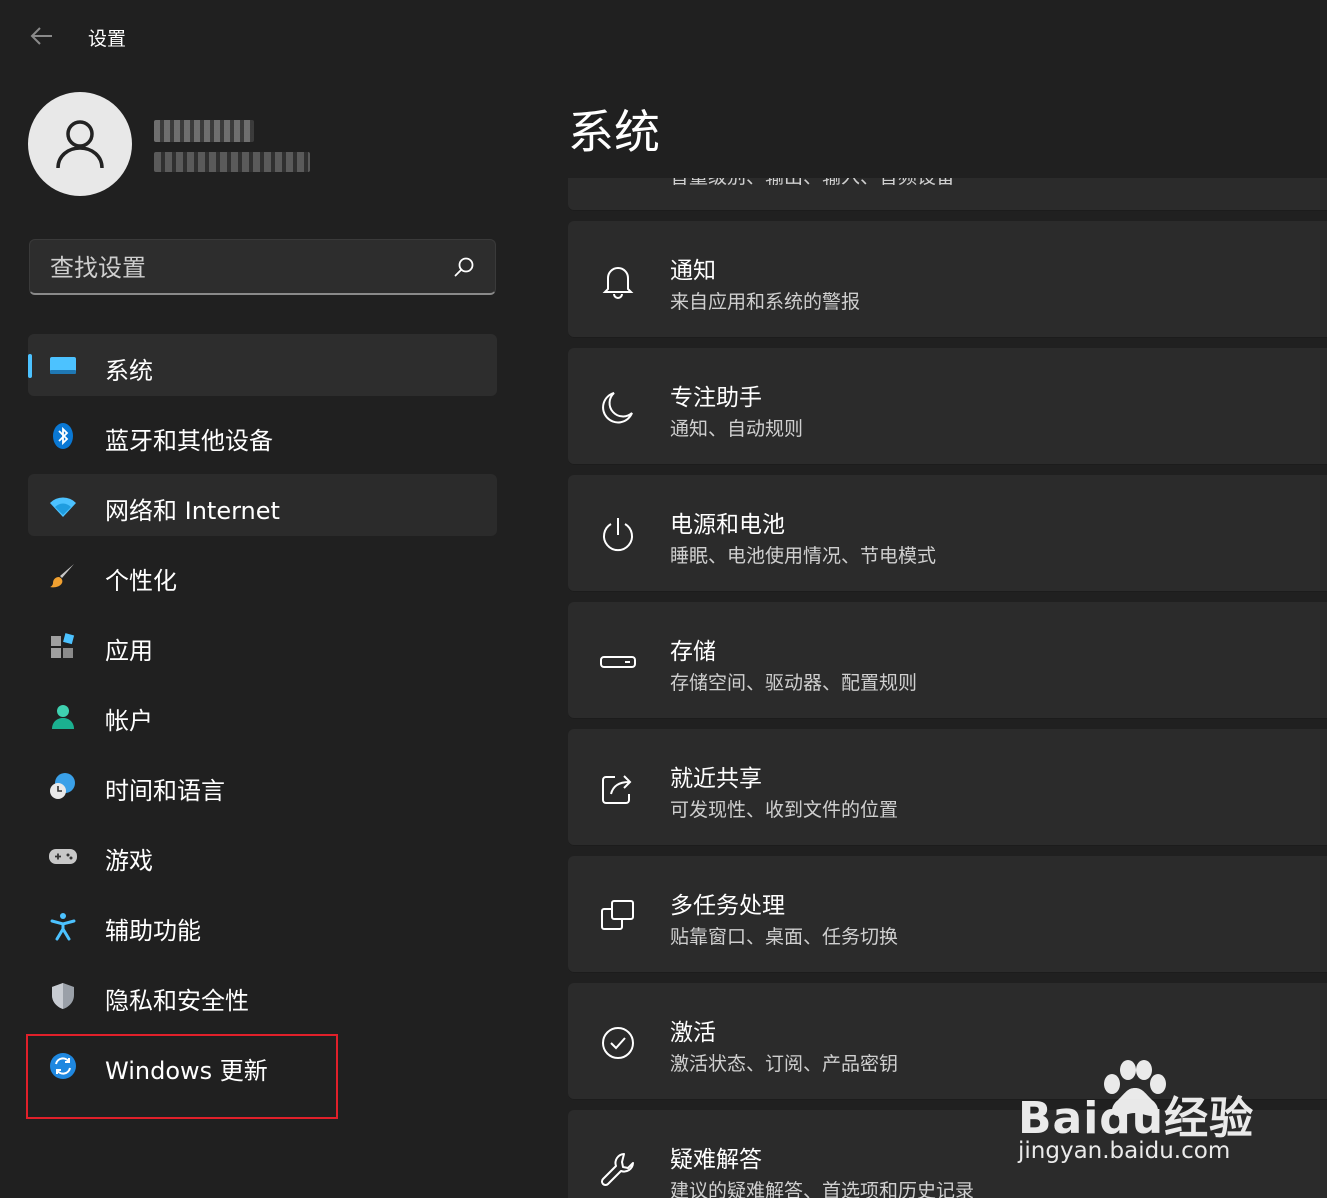  I want to click on watermark-brand: Baidu经验, so click(1136, 1118).